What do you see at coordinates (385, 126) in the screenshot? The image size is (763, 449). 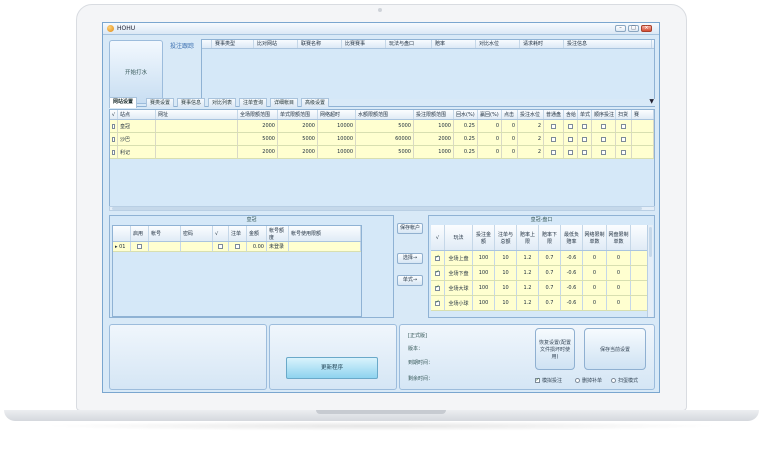 I see `water-limit: 5000` at bounding box center [385, 126].